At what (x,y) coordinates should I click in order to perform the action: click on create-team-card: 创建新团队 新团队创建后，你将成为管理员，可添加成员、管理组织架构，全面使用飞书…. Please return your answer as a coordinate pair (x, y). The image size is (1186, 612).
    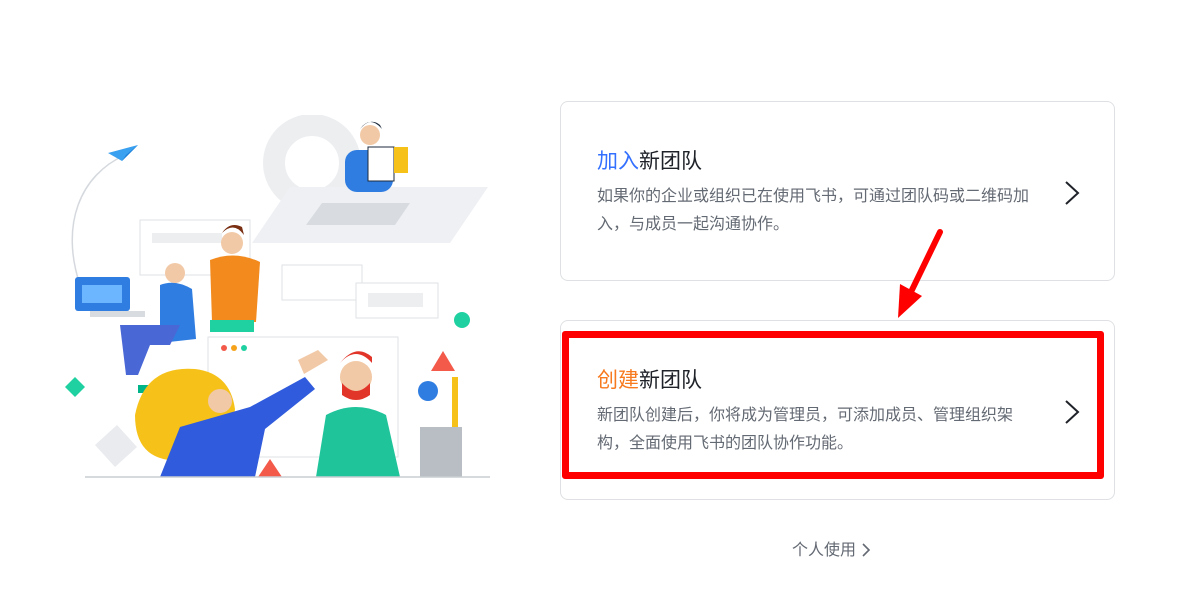
    Looking at the image, I should click on (837, 410).